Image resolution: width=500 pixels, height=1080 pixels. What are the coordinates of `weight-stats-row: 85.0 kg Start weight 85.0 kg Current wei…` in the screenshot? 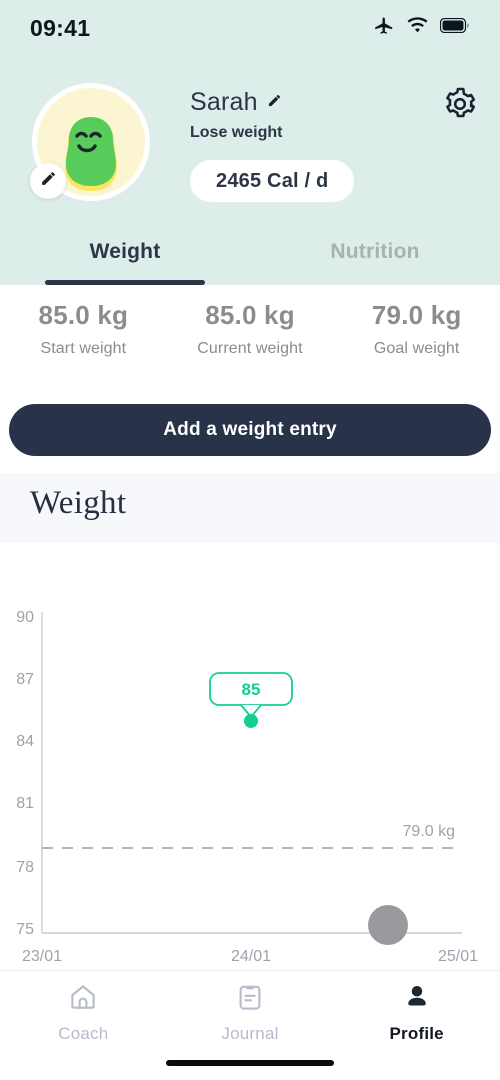 It's located at (250, 340).